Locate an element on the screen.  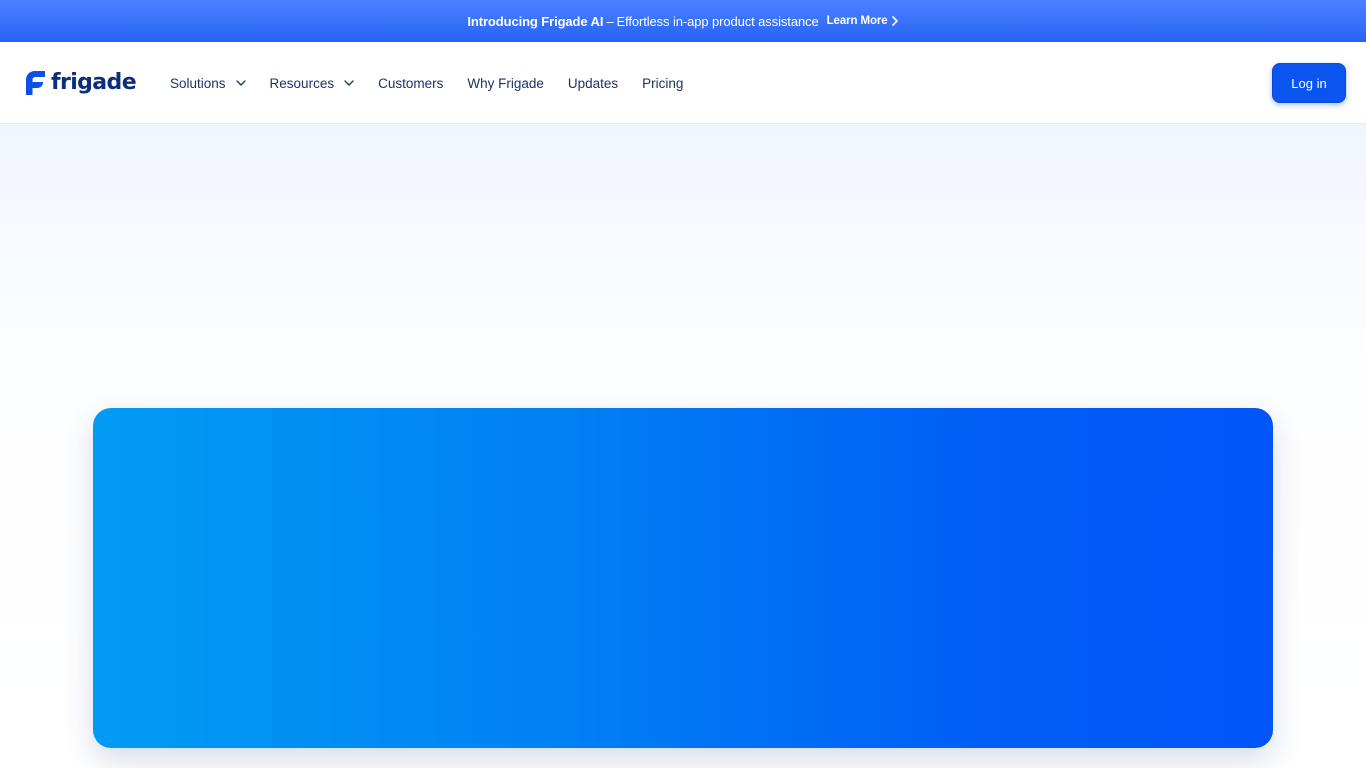
chevron-right-icon is located at coordinates (894, 21).